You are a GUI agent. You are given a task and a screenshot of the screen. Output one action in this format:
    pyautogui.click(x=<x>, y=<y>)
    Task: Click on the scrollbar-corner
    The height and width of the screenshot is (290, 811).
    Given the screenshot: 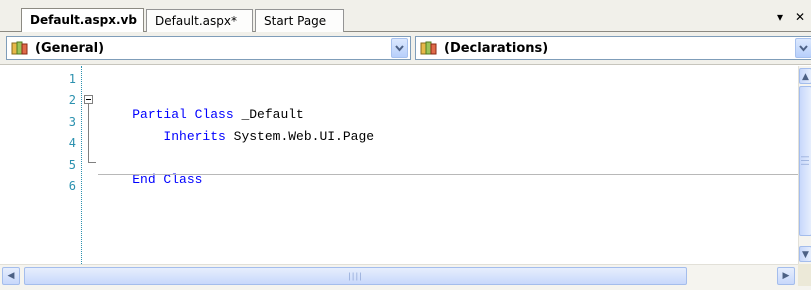 What is the action you would take?
    pyautogui.click(x=804, y=275)
    